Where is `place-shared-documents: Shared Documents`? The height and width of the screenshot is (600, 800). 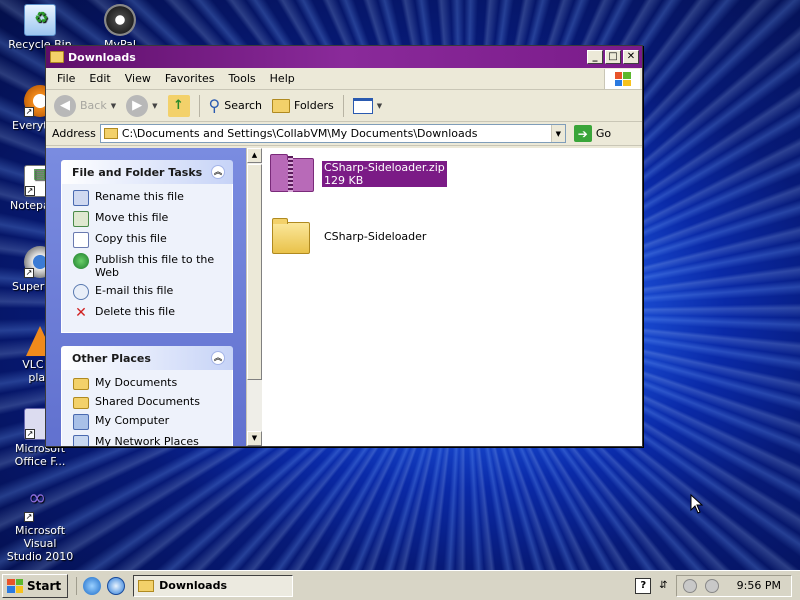
place-shared-documents: Shared Documents is located at coordinates (150, 402).